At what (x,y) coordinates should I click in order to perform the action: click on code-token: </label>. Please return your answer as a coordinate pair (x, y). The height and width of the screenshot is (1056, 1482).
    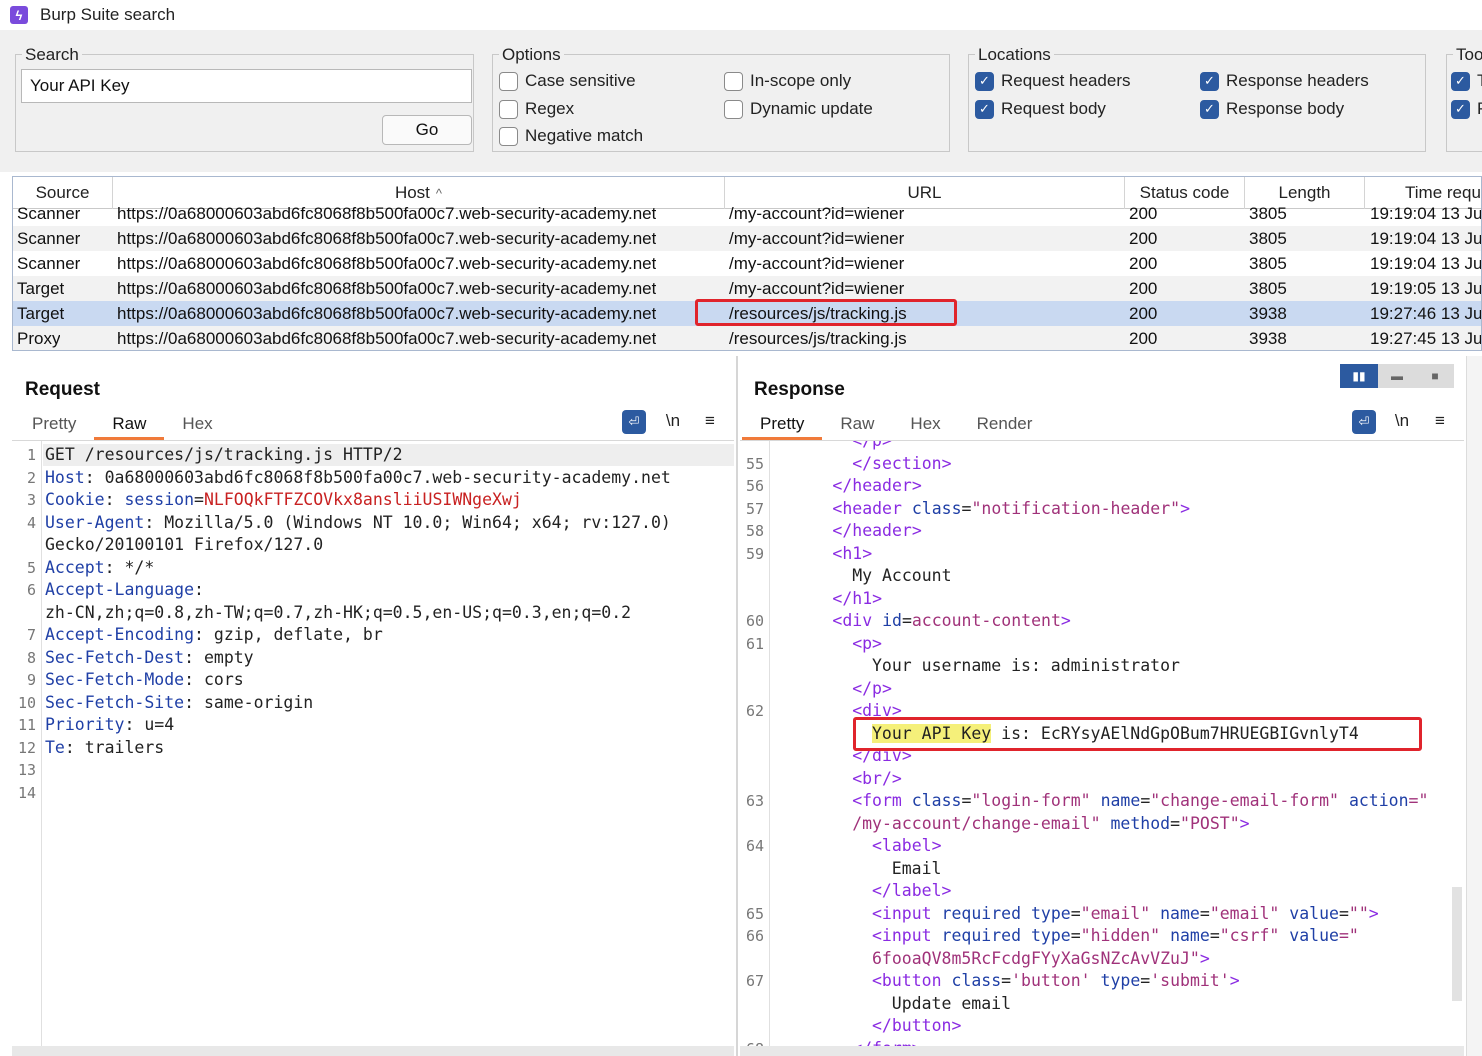
    Looking at the image, I should click on (912, 890).